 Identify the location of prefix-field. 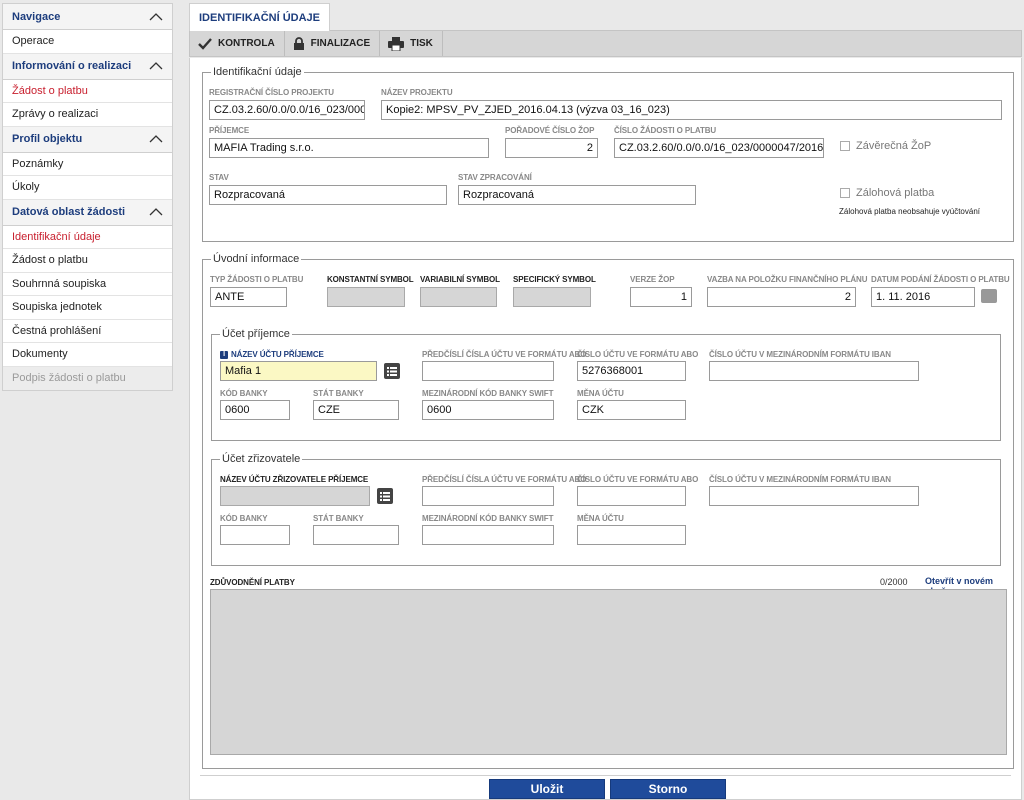
(488, 371).